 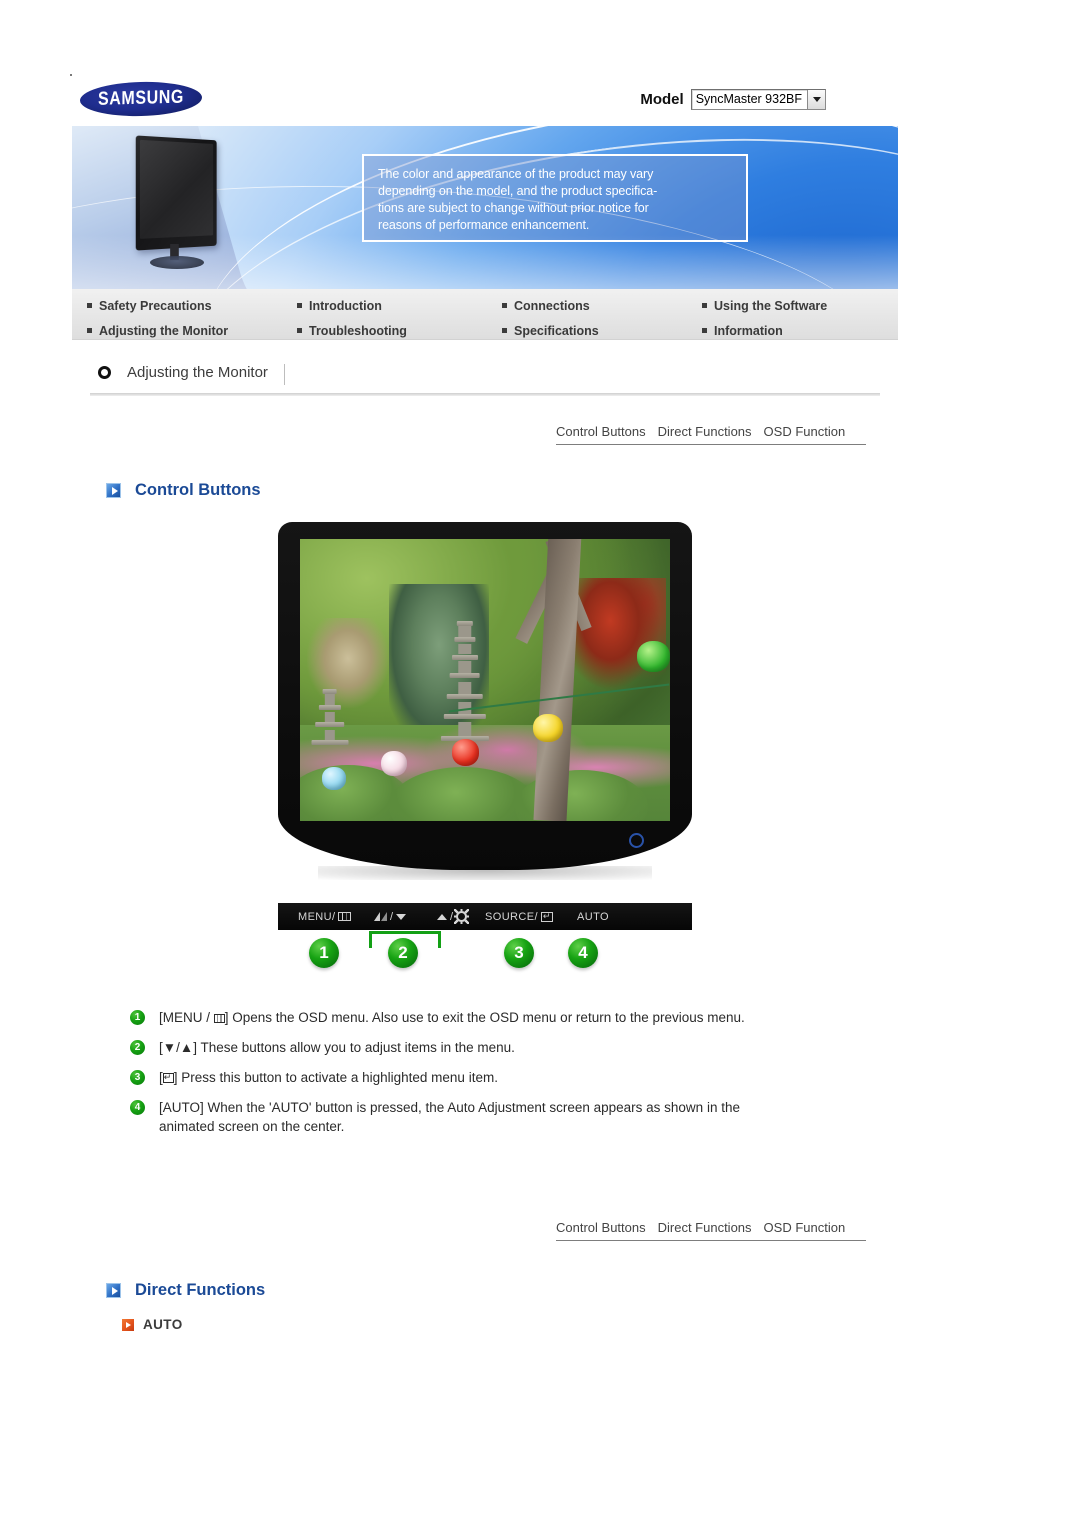 I want to click on page-title: Adjusting the Monitor, so click(x=197, y=372).